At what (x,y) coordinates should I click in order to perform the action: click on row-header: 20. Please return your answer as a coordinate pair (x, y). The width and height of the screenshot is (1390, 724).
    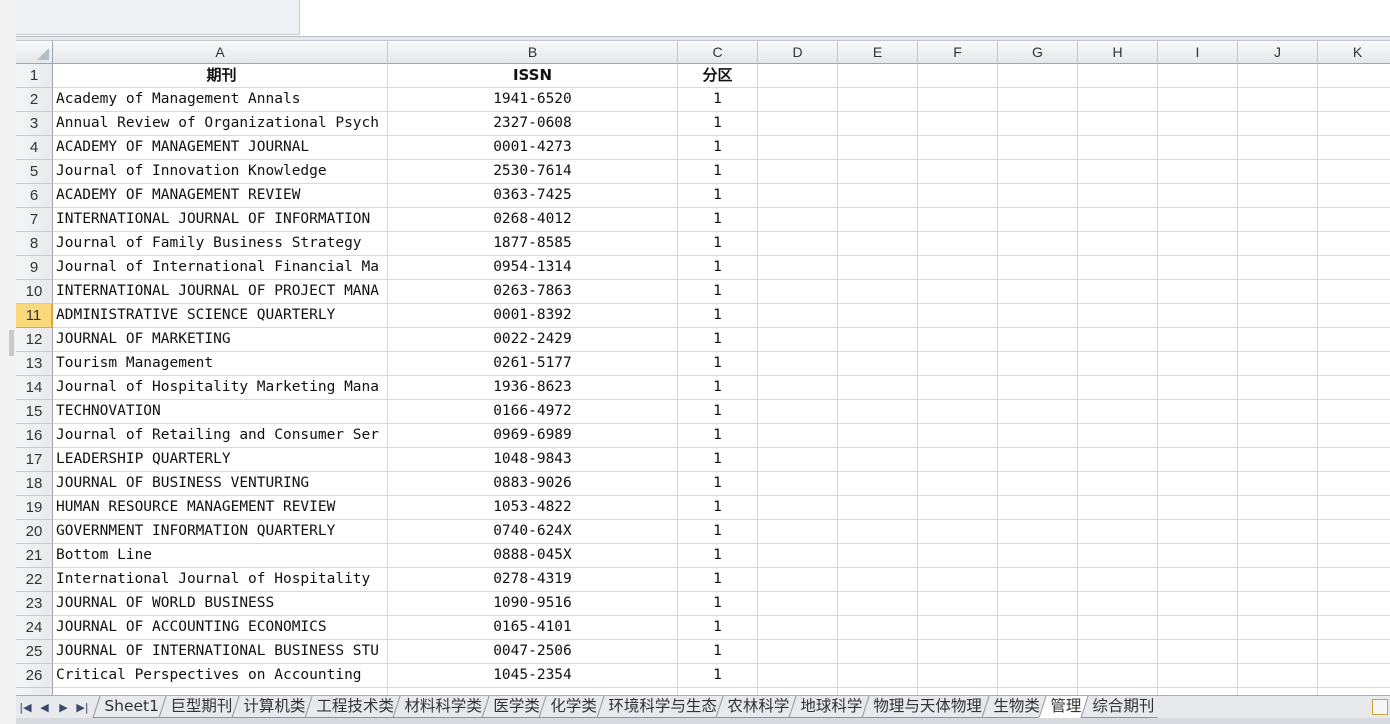
    Looking at the image, I should click on (34, 532).